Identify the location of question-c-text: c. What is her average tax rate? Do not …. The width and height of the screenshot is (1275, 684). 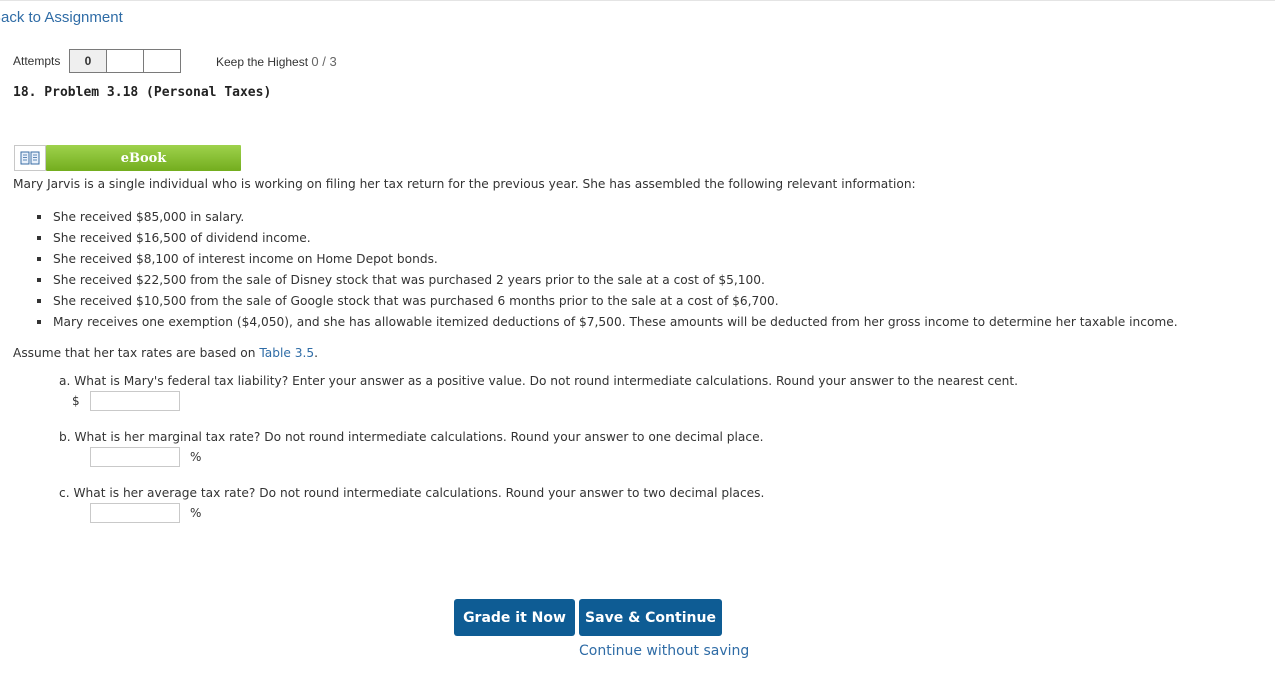
(412, 493).